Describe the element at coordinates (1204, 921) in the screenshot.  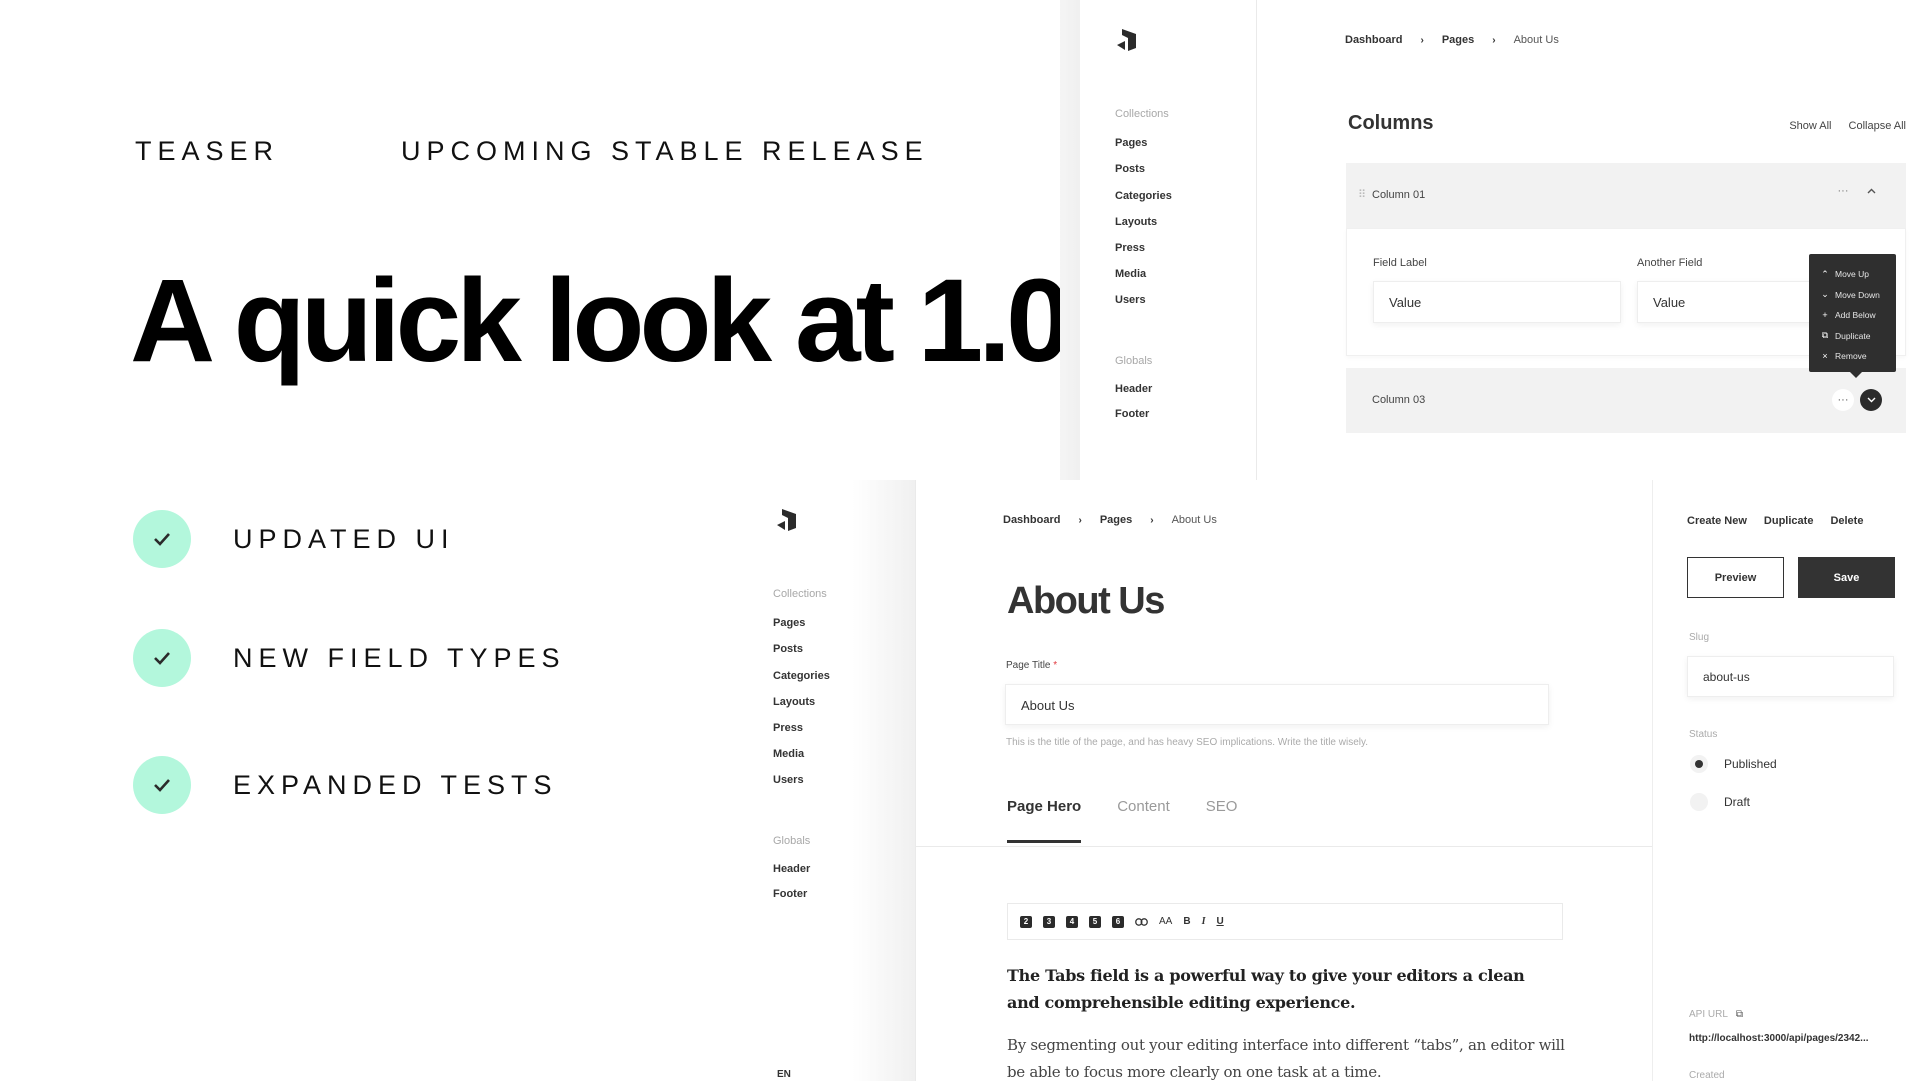
I see `italic-icon: I` at that location.